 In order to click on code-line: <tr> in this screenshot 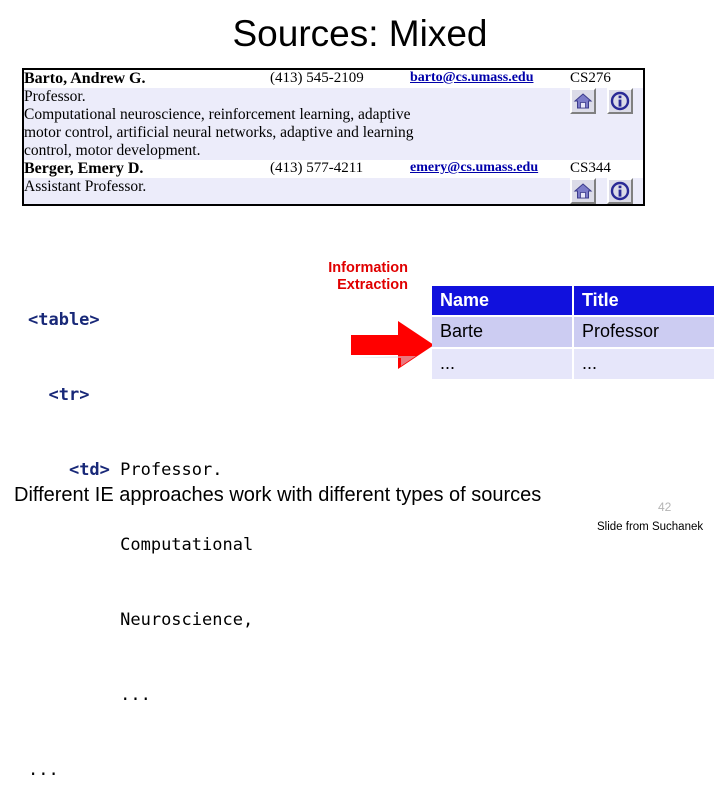, I will do `click(140, 395)`.